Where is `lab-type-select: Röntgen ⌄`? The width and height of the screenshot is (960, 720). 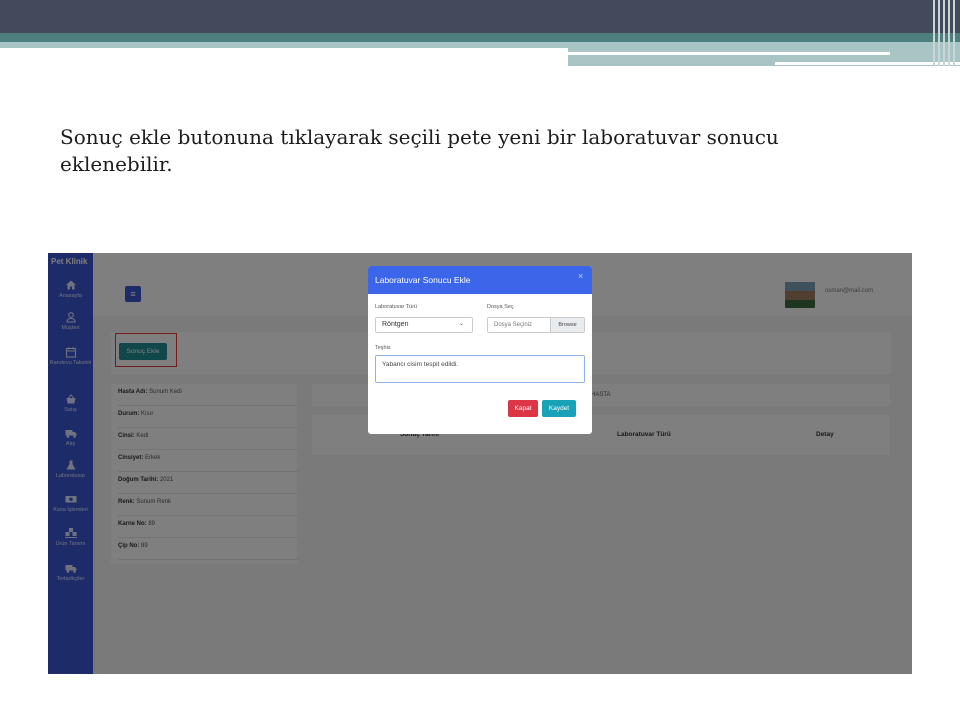
lab-type-select: Röntgen ⌄ is located at coordinates (424, 325).